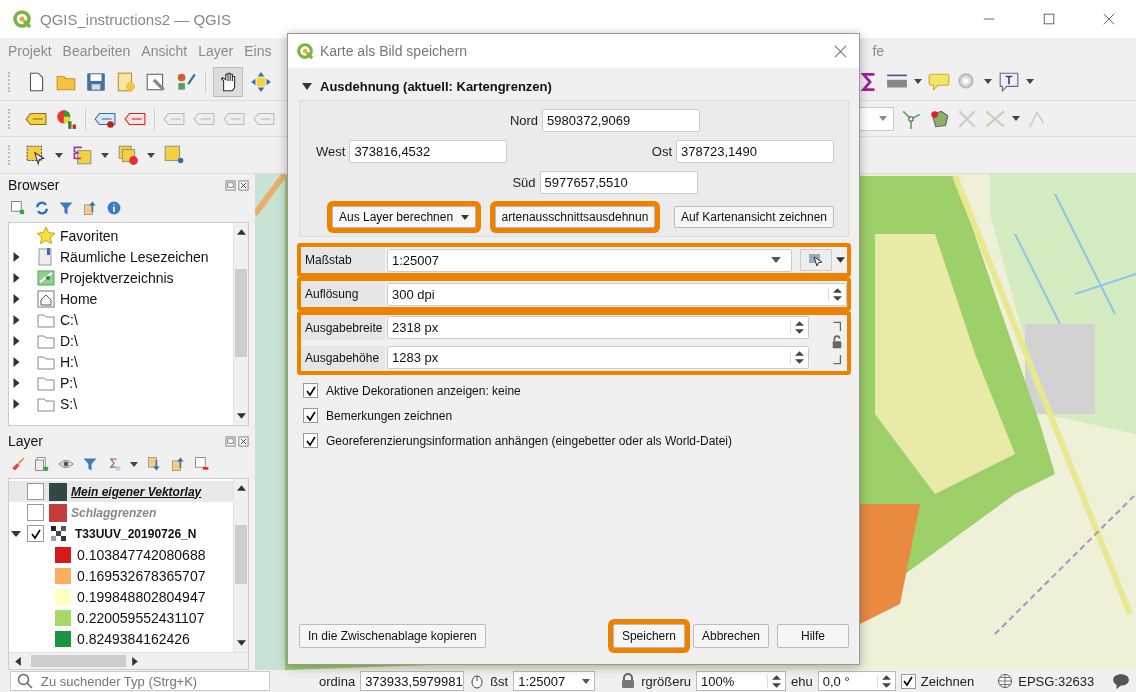 The height and width of the screenshot is (692, 1136). What do you see at coordinates (1049, 19) in the screenshot?
I see `maximize-icon` at bounding box center [1049, 19].